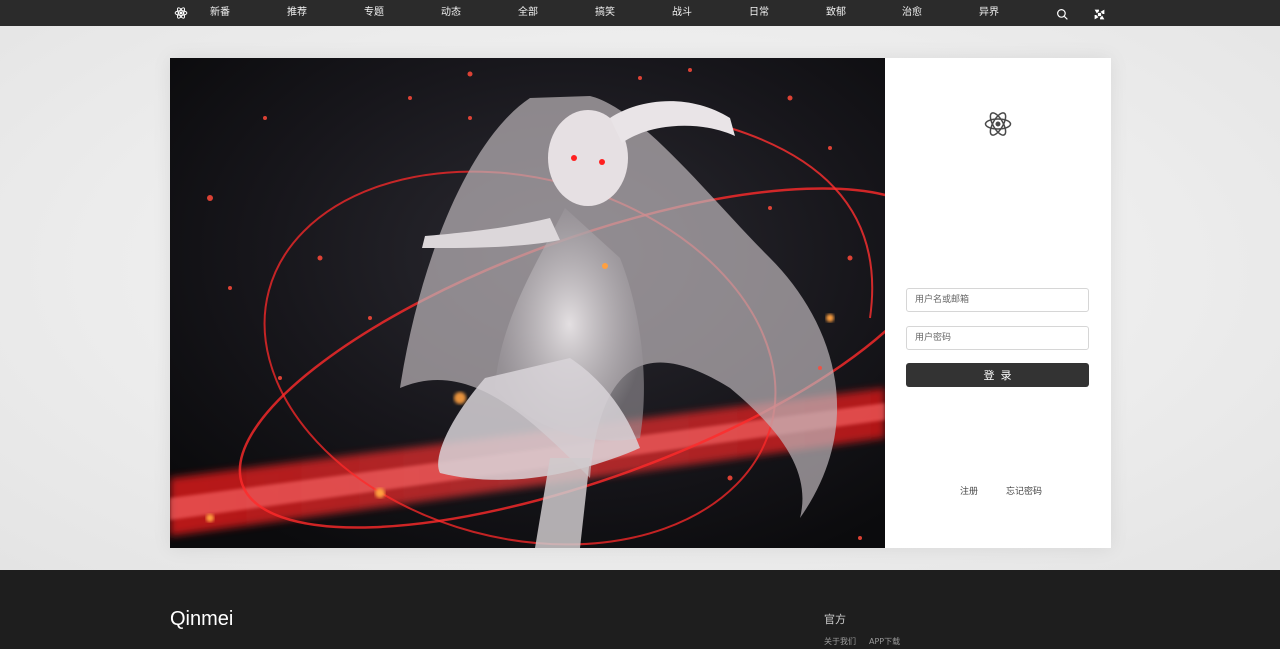  I want to click on nav-item-melancholy: 致郁, so click(836, 13).